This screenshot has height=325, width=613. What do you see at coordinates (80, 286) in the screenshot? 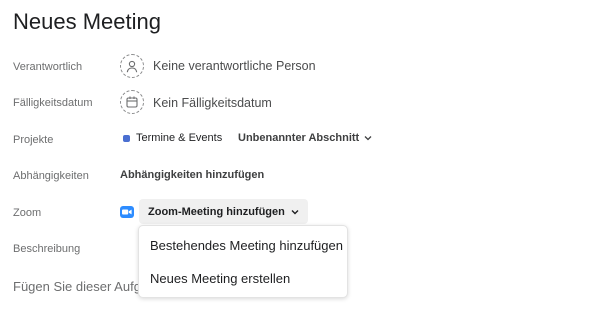
I see `description-input: Fügen Sie dieser Aufga` at bounding box center [80, 286].